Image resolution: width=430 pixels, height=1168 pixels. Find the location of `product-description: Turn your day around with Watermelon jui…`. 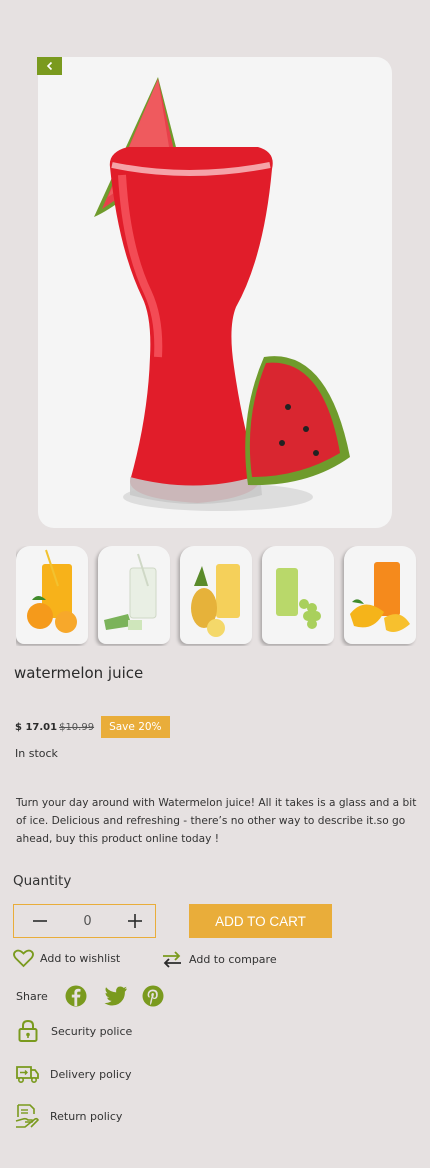

product-description: Turn your day around with Watermelon jui… is located at coordinates (216, 821).